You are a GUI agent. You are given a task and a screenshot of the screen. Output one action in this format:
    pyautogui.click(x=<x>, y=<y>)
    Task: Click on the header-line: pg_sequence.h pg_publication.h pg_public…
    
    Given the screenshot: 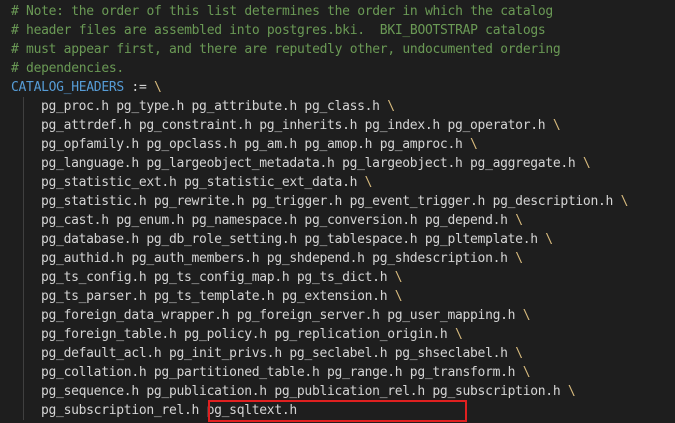 What is the action you would take?
    pyautogui.click(x=343, y=391)
    